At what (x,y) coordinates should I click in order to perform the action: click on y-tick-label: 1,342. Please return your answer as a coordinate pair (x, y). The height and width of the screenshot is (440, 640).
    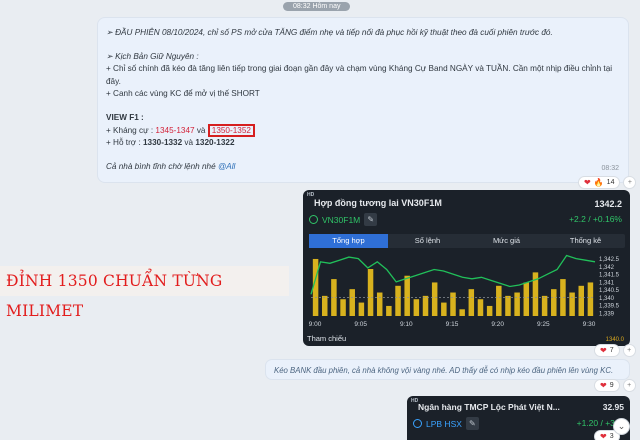
    Looking at the image, I should click on (607, 268).